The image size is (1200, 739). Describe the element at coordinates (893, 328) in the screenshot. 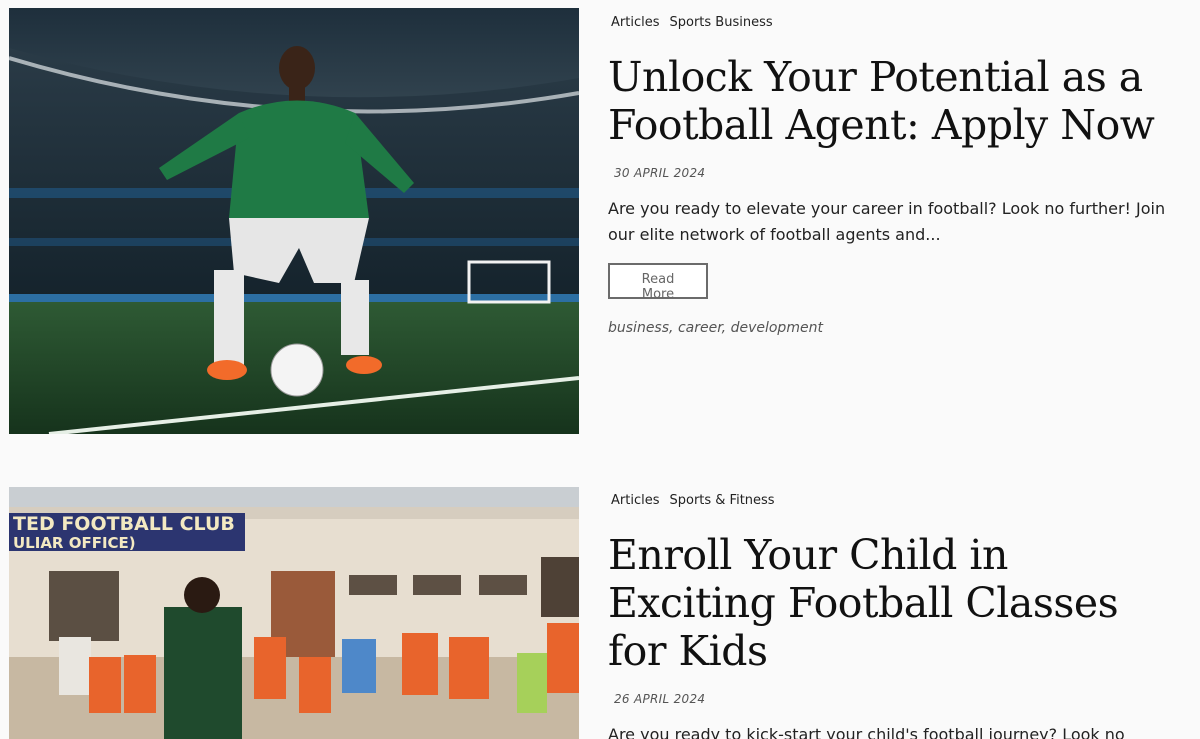

I see `post-1-tags: business, career, development` at that location.